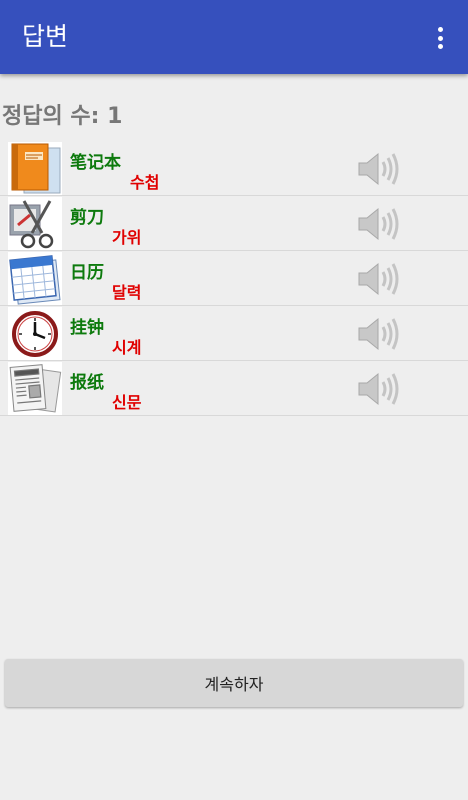 The height and width of the screenshot is (800, 468). What do you see at coordinates (234, 333) in the screenshot?
I see `list-item: 挂钟 시계` at bounding box center [234, 333].